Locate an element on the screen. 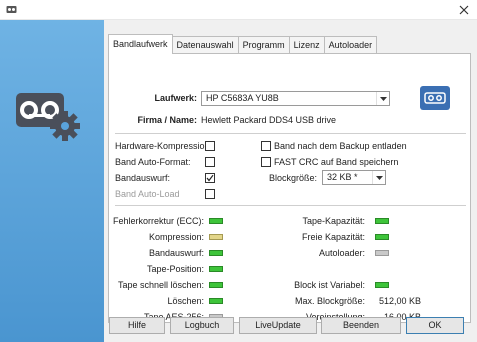 The image size is (477, 342). status-label-eject: Bandauswurf: is located at coordinates (176, 253).